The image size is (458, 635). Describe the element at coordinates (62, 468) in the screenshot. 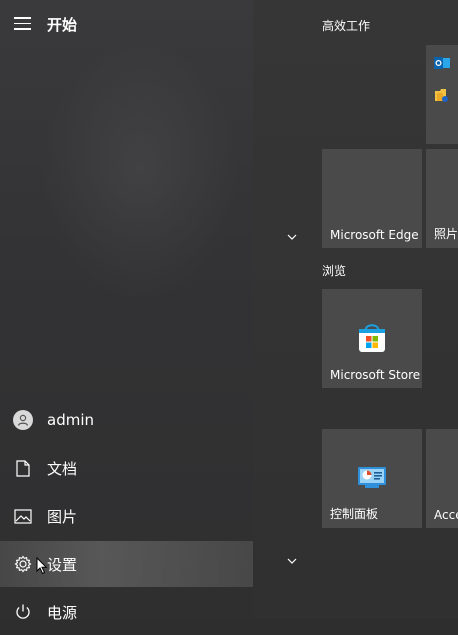

I see `nav-item-label: 文档` at that location.